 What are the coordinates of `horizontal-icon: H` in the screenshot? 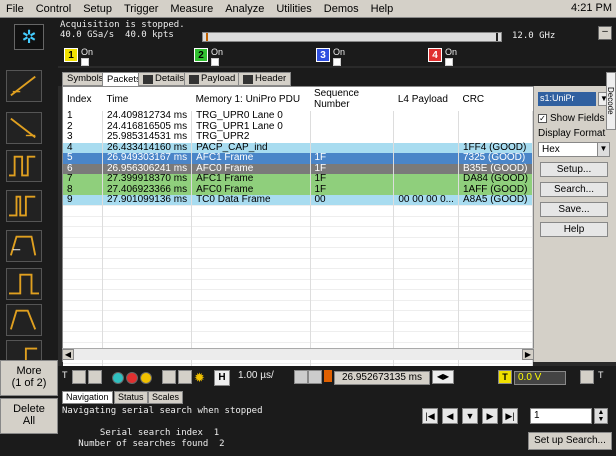 It's located at (222, 378).